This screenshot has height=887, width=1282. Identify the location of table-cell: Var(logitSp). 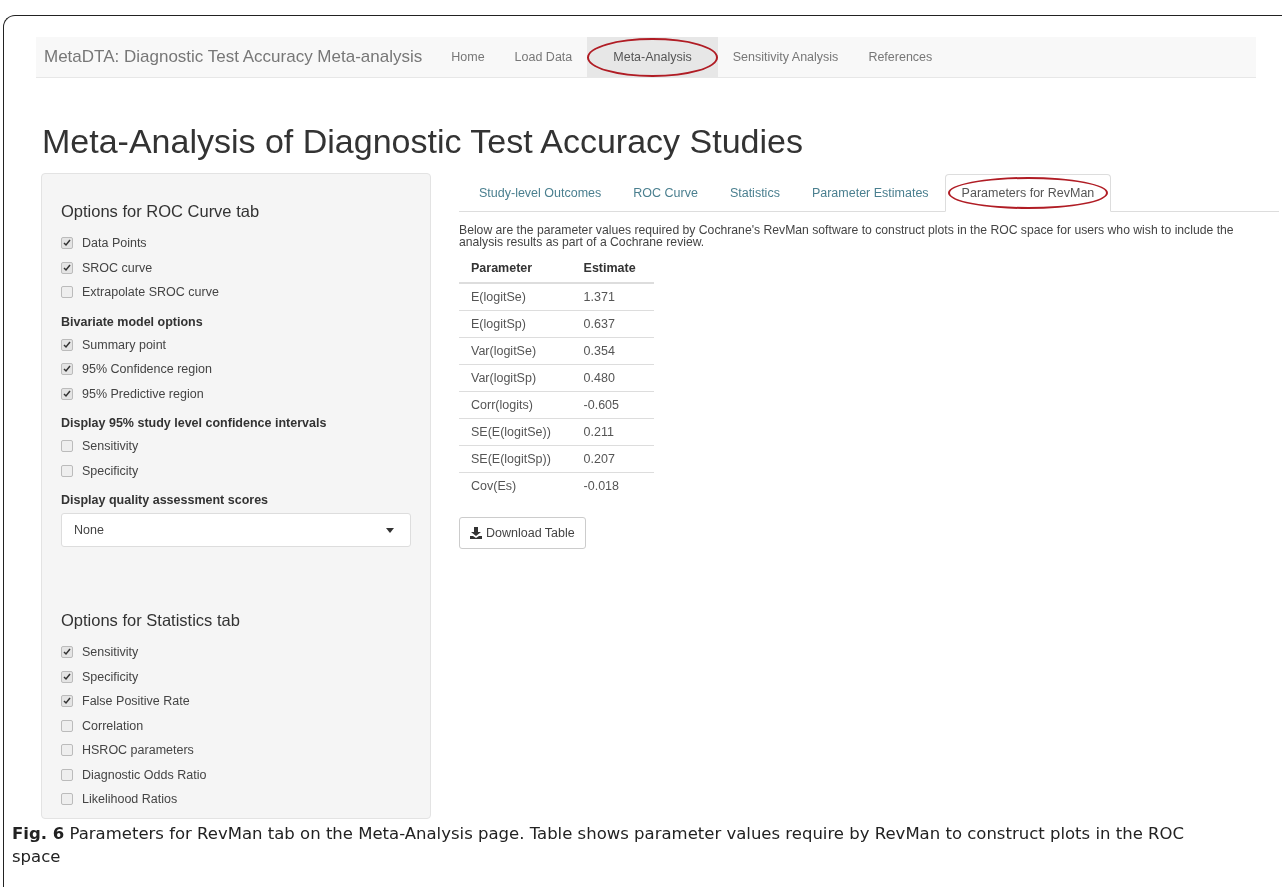
(515, 378).